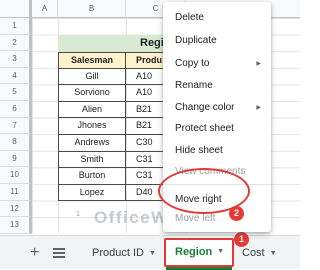 The width and height of the screenshot is (320, 270). Describe the element at coordinates (92, 93) in the screenshot. I see `table-cell: Sorviono` at that location.